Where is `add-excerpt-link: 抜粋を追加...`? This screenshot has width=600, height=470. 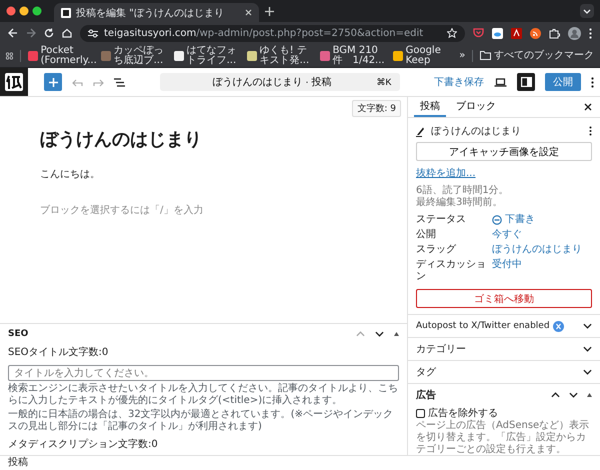 add-excerpt-link: 抜粋を追加... is located at coordinates (504, 173).